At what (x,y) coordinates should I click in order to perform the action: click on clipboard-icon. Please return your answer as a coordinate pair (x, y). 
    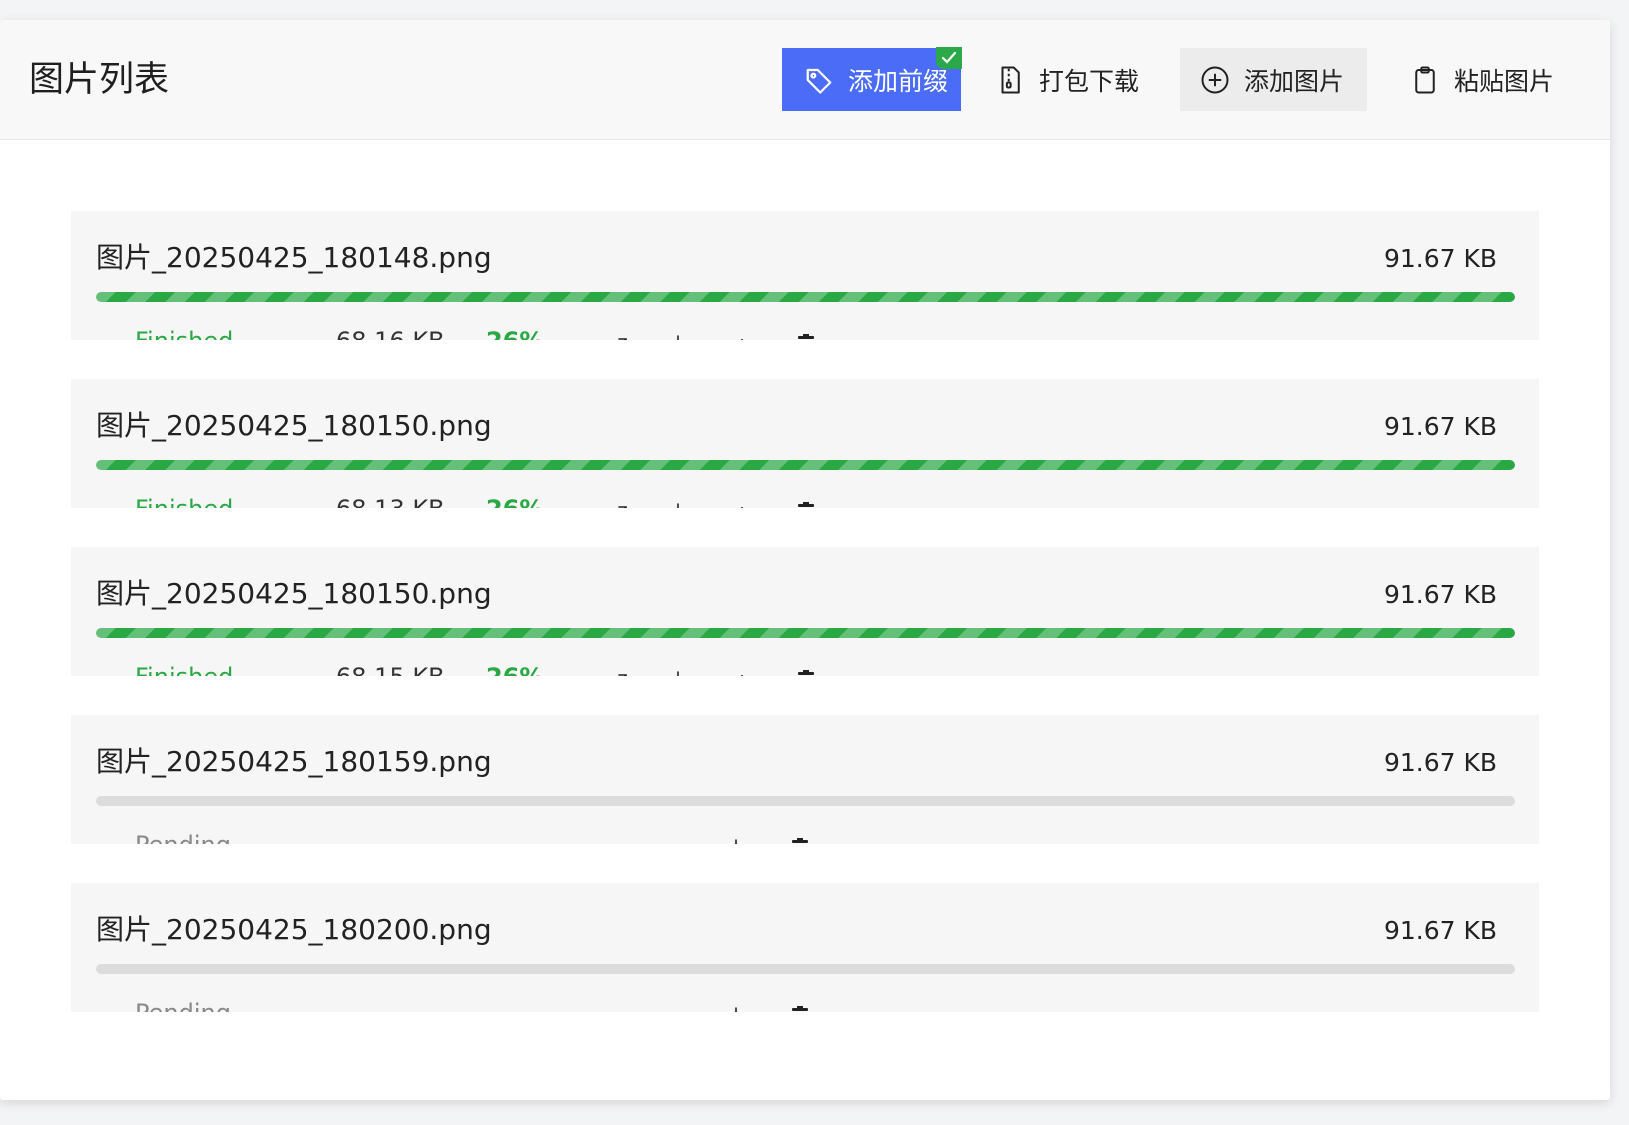
    Looking at the image, I should click on (1425, 80).